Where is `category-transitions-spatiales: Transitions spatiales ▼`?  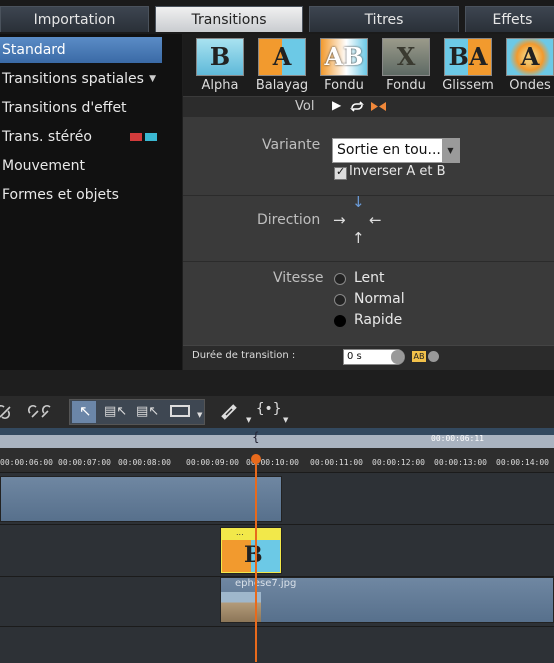
category-transitions-spatiales: Transitions spatiales ▼ is located at coordinates (81, 79).